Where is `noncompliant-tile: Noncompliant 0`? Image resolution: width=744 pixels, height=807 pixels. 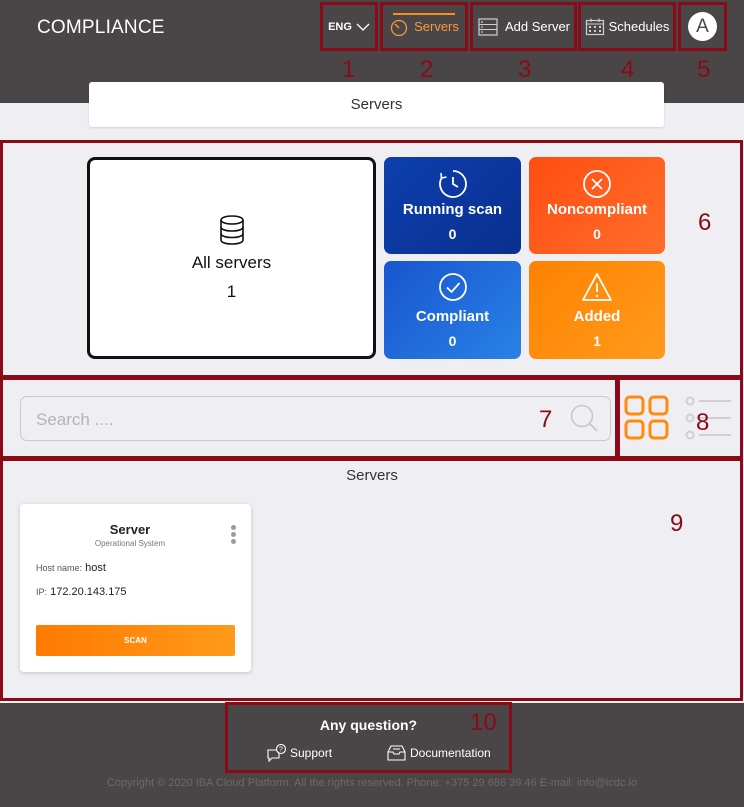 noncompliant-tile: Noncompliant 0 is located at coordinates (597, 205).